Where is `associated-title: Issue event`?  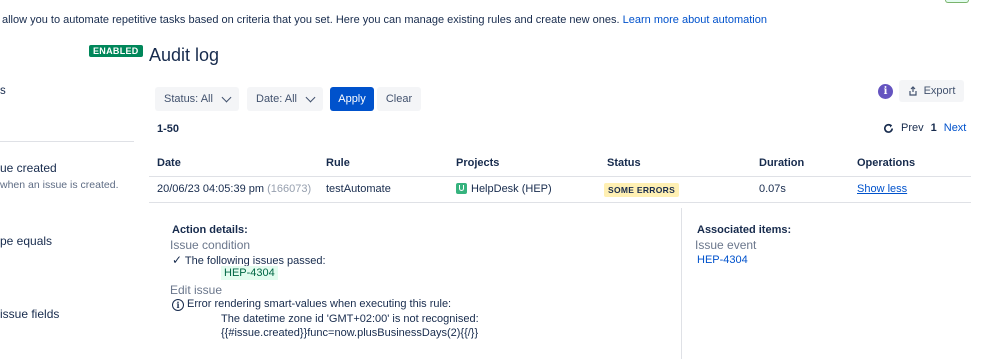 associated-title: Issue event is located at coordinates (726, 245).